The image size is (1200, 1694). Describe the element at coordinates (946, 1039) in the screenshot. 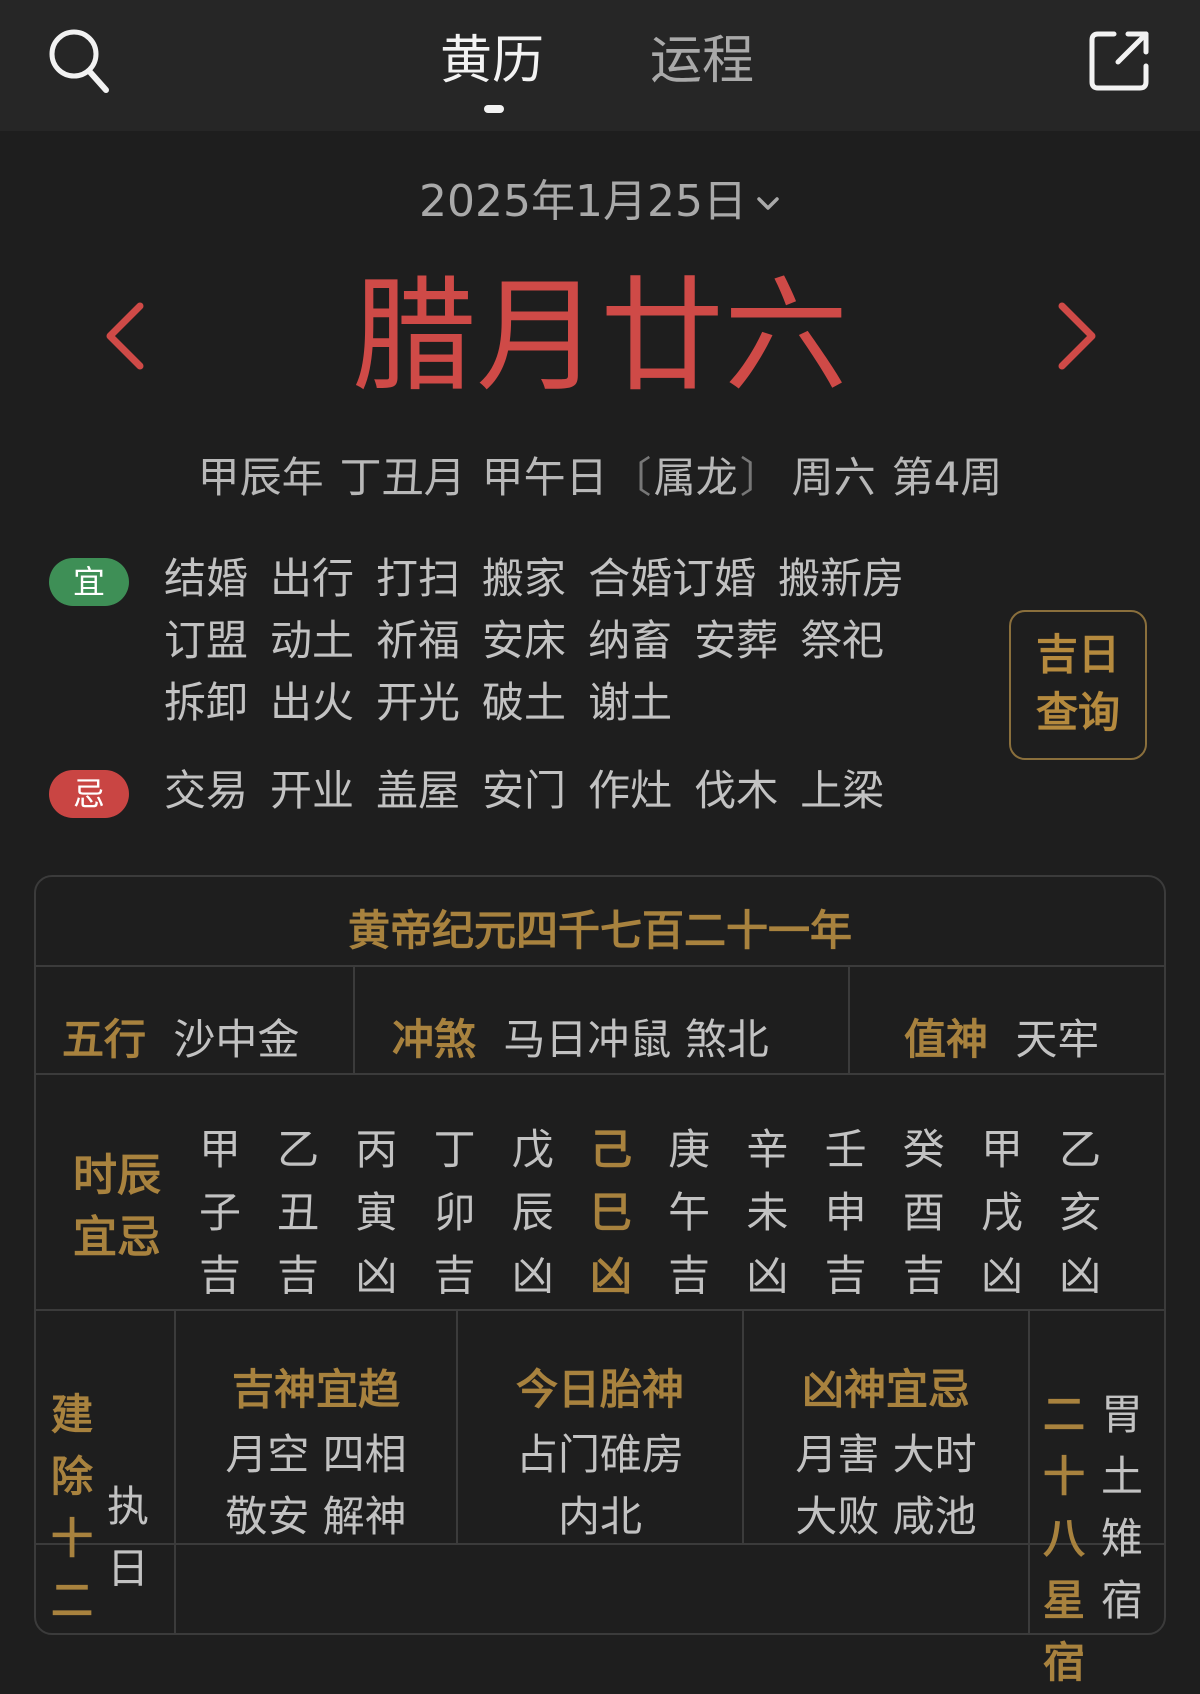

I see `zhishen-label: 值神` at that location.